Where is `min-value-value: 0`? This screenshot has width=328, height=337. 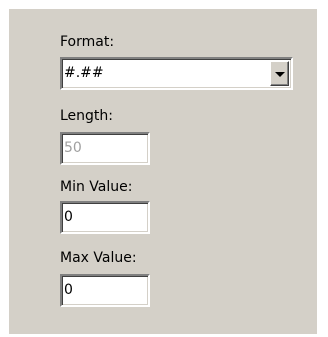
min-value-value: 0 is located at coordinates (68, 217).